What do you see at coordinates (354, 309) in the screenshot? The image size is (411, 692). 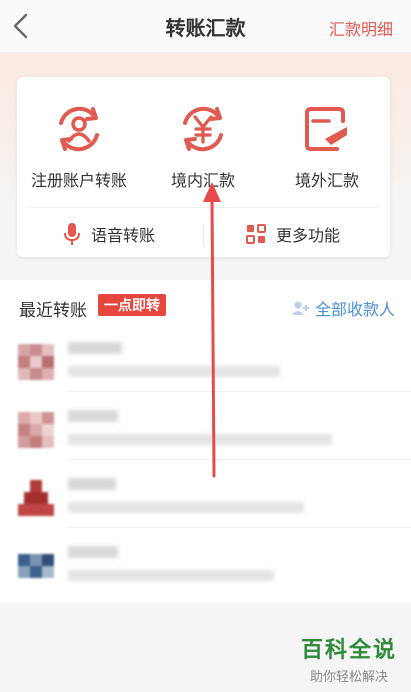 I see `all-payees-label: 全部收款人` at bounding box center [354, 309].